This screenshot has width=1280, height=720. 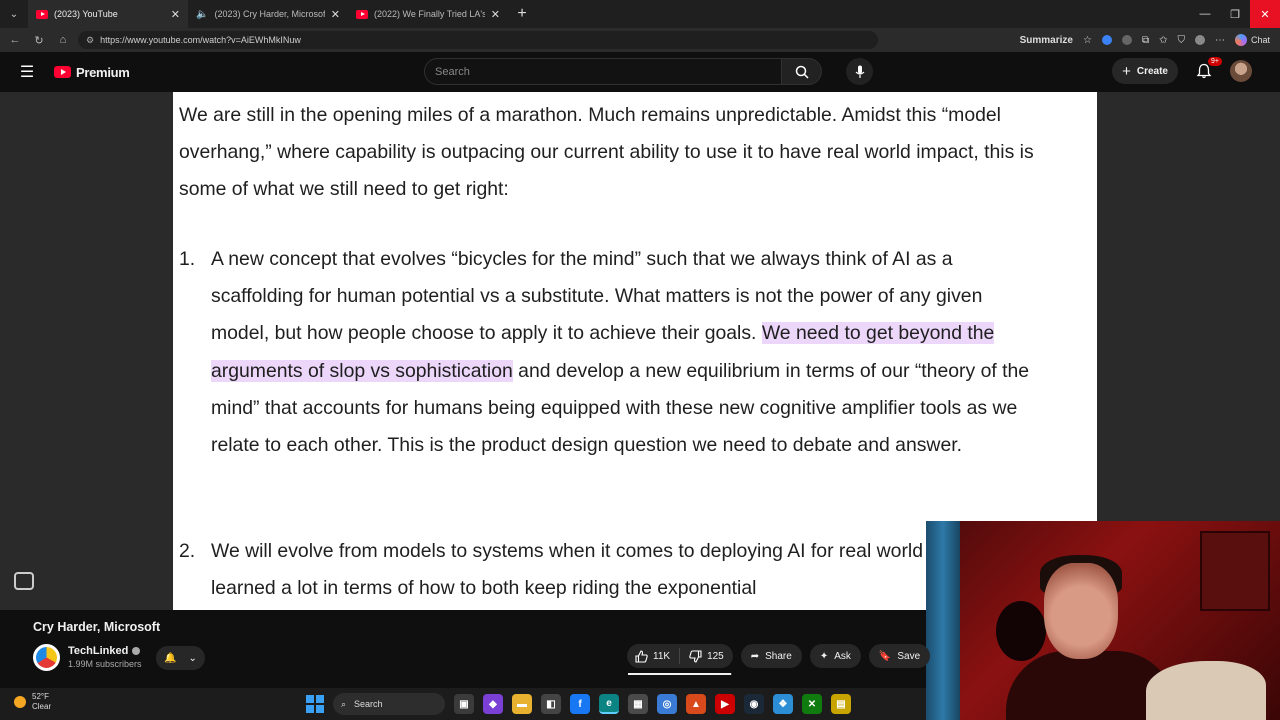 I want to click on channel-name: TechLinked, so click(x=104, y=651).